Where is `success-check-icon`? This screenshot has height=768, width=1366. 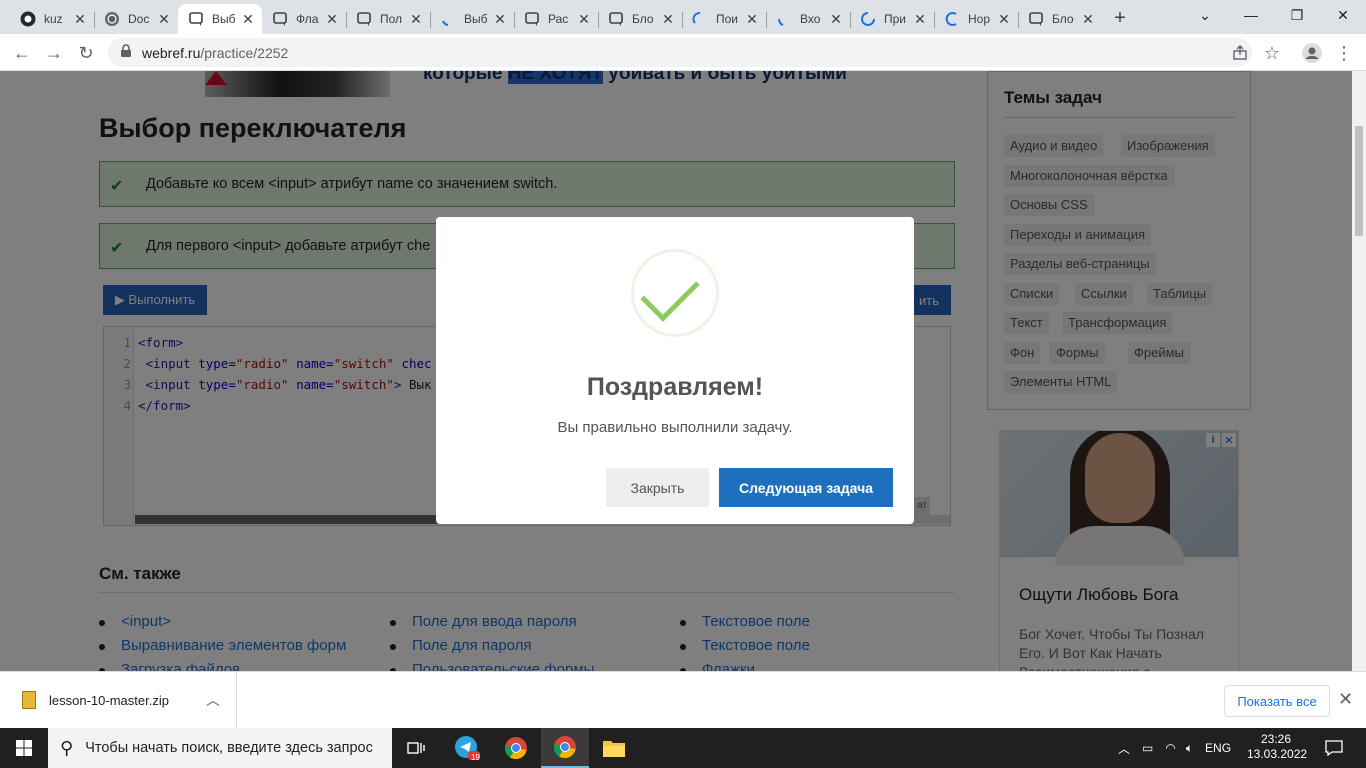 success-check-icon is located at coordinates (675, 293).